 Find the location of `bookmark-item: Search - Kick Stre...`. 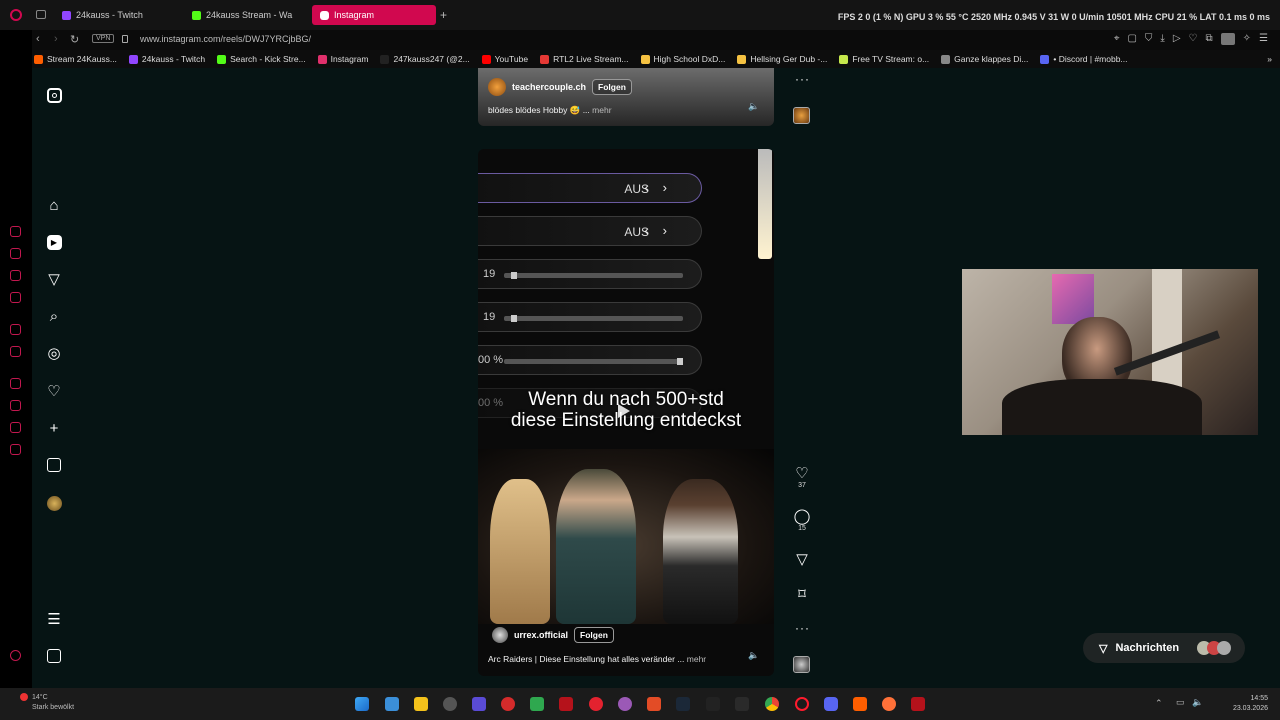

bookmark-item: Search - Kick Stre... is located at coordinates (261, 59).